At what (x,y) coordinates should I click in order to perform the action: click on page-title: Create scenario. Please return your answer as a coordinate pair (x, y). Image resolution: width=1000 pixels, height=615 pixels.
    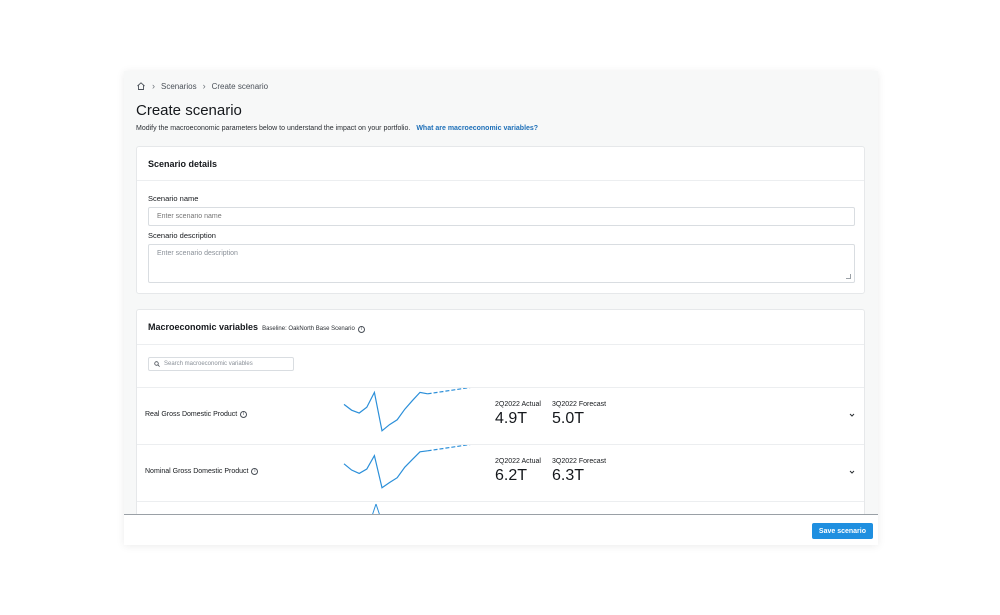
    Looking at the image, I should click on (189, 110).